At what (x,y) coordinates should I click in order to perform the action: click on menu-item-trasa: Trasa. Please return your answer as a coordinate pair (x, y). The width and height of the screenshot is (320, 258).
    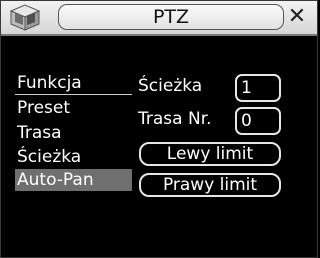
    Looking at the image, I should click on (73, 133).